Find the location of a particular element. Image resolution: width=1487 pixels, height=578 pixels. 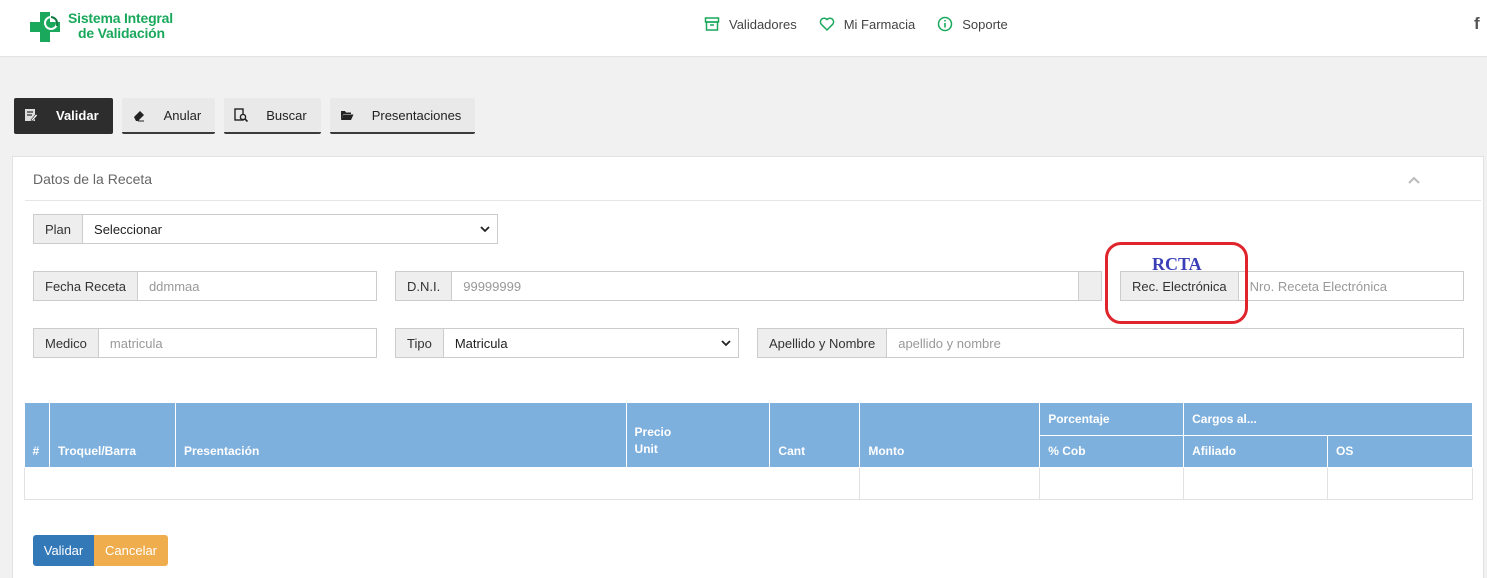

nav-mi-farmacia-label: Mi Farmacia is located at coordinates (879, 24).